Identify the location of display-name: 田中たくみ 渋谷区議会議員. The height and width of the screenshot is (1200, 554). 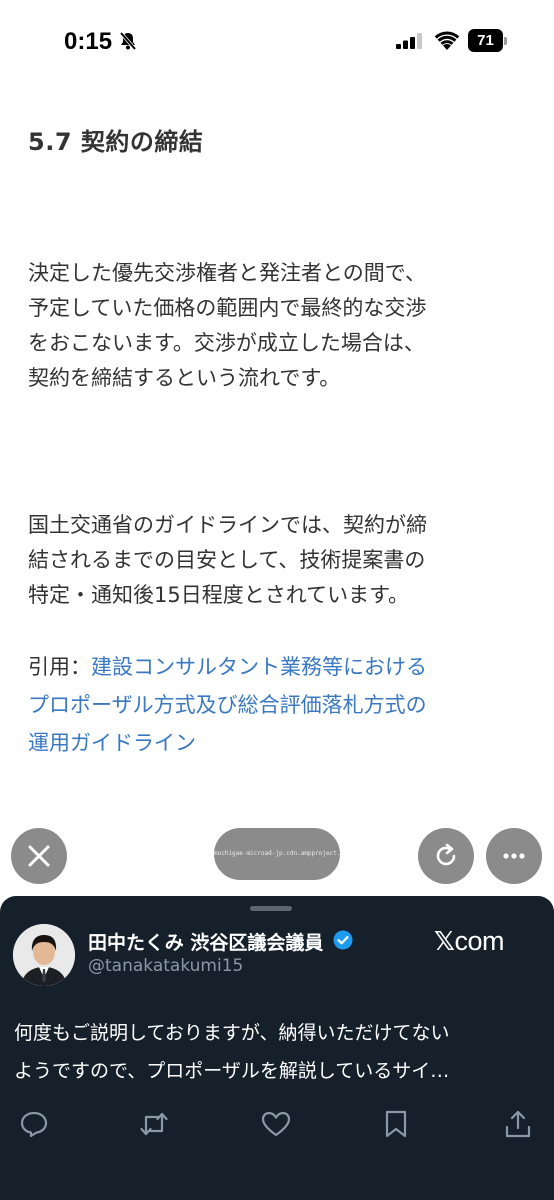
(205, 941).